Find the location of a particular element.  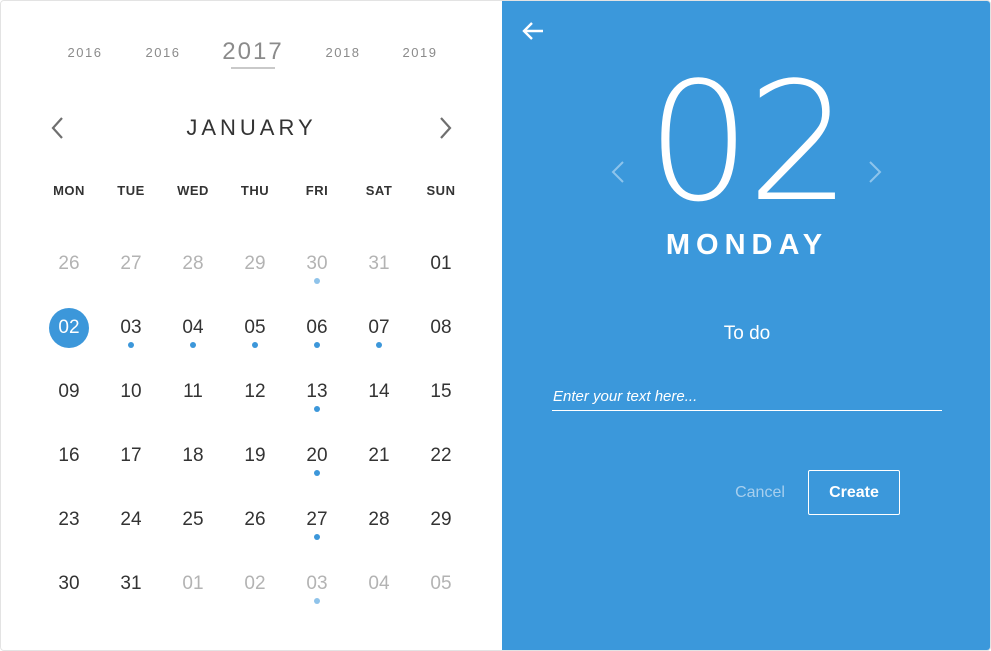

year-option: 2018 is located at coordinates (343, 53).